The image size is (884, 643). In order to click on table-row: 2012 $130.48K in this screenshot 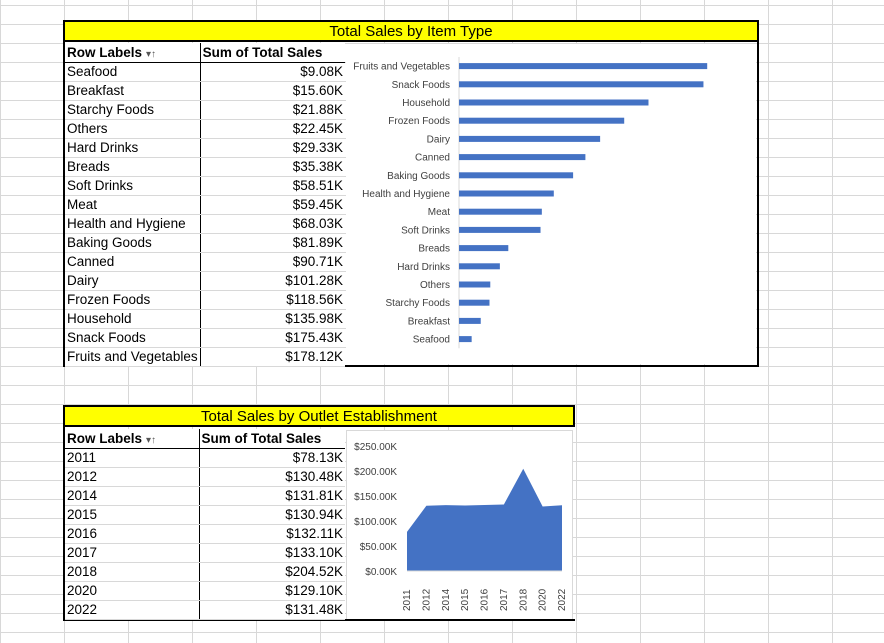, I will do `click(205, 477)`.